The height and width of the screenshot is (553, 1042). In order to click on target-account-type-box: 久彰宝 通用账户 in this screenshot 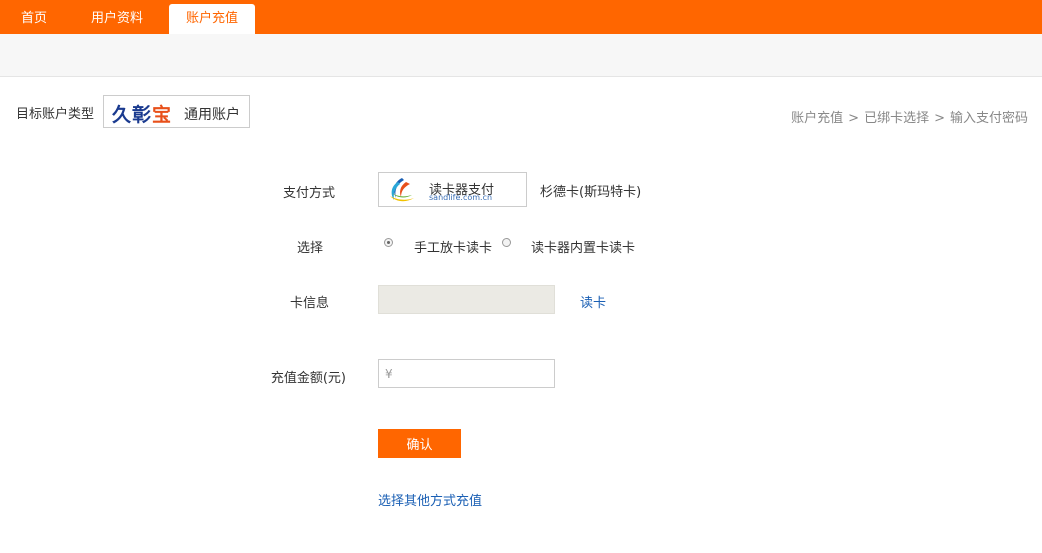, I will do `click(176, 111)`.